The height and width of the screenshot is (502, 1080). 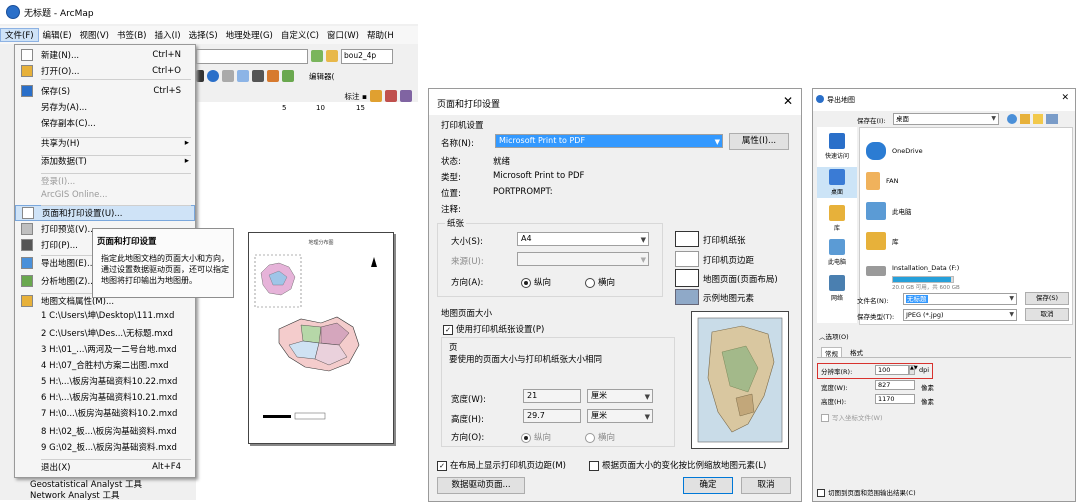 I want to click on menu-customize: 自定义(C), so click(x=300, y=35).